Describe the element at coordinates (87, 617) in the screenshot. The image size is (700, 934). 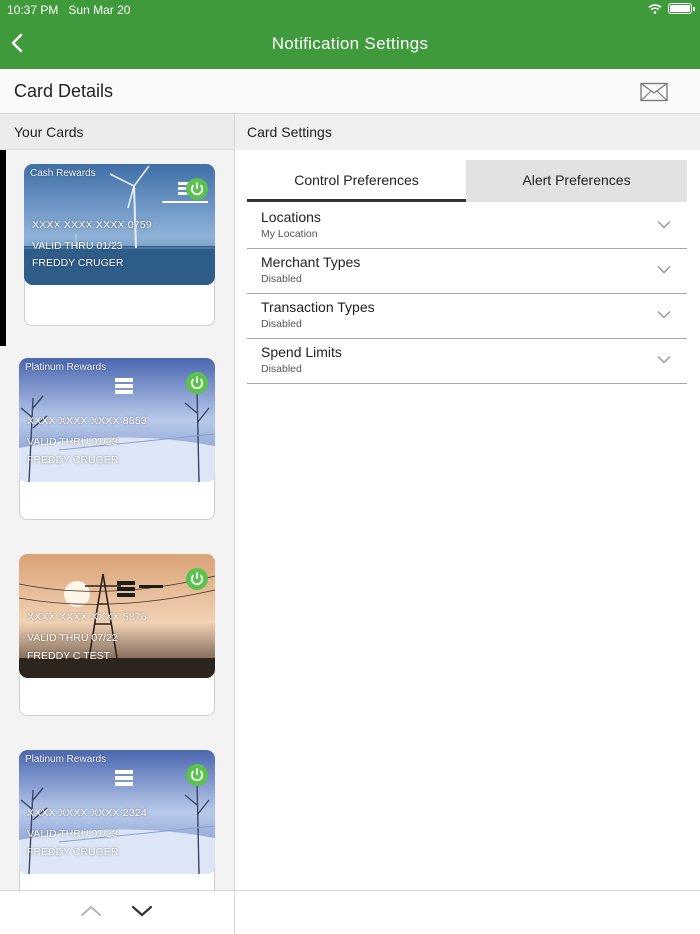
I see `card-number: XXXX XXXX XXXX 5876` at that location.